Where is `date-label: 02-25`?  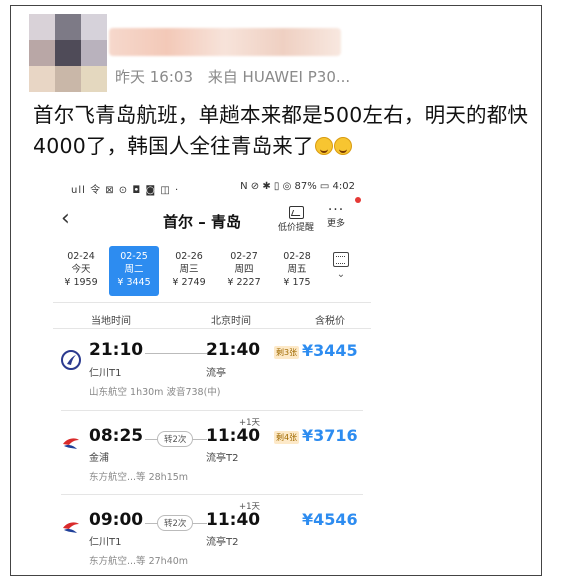
date-label: 02-25 is located at coordinates (134, 256).